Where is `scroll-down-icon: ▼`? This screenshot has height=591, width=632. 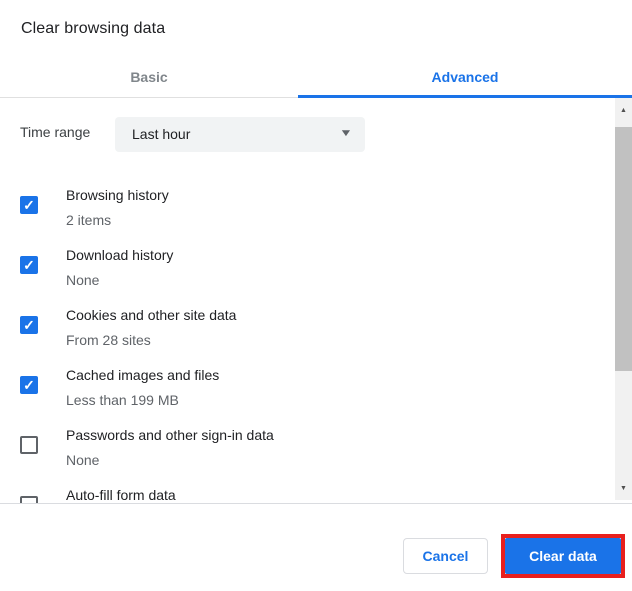
scroll-down-icon: ▼ is located at coordinates (623, 488).